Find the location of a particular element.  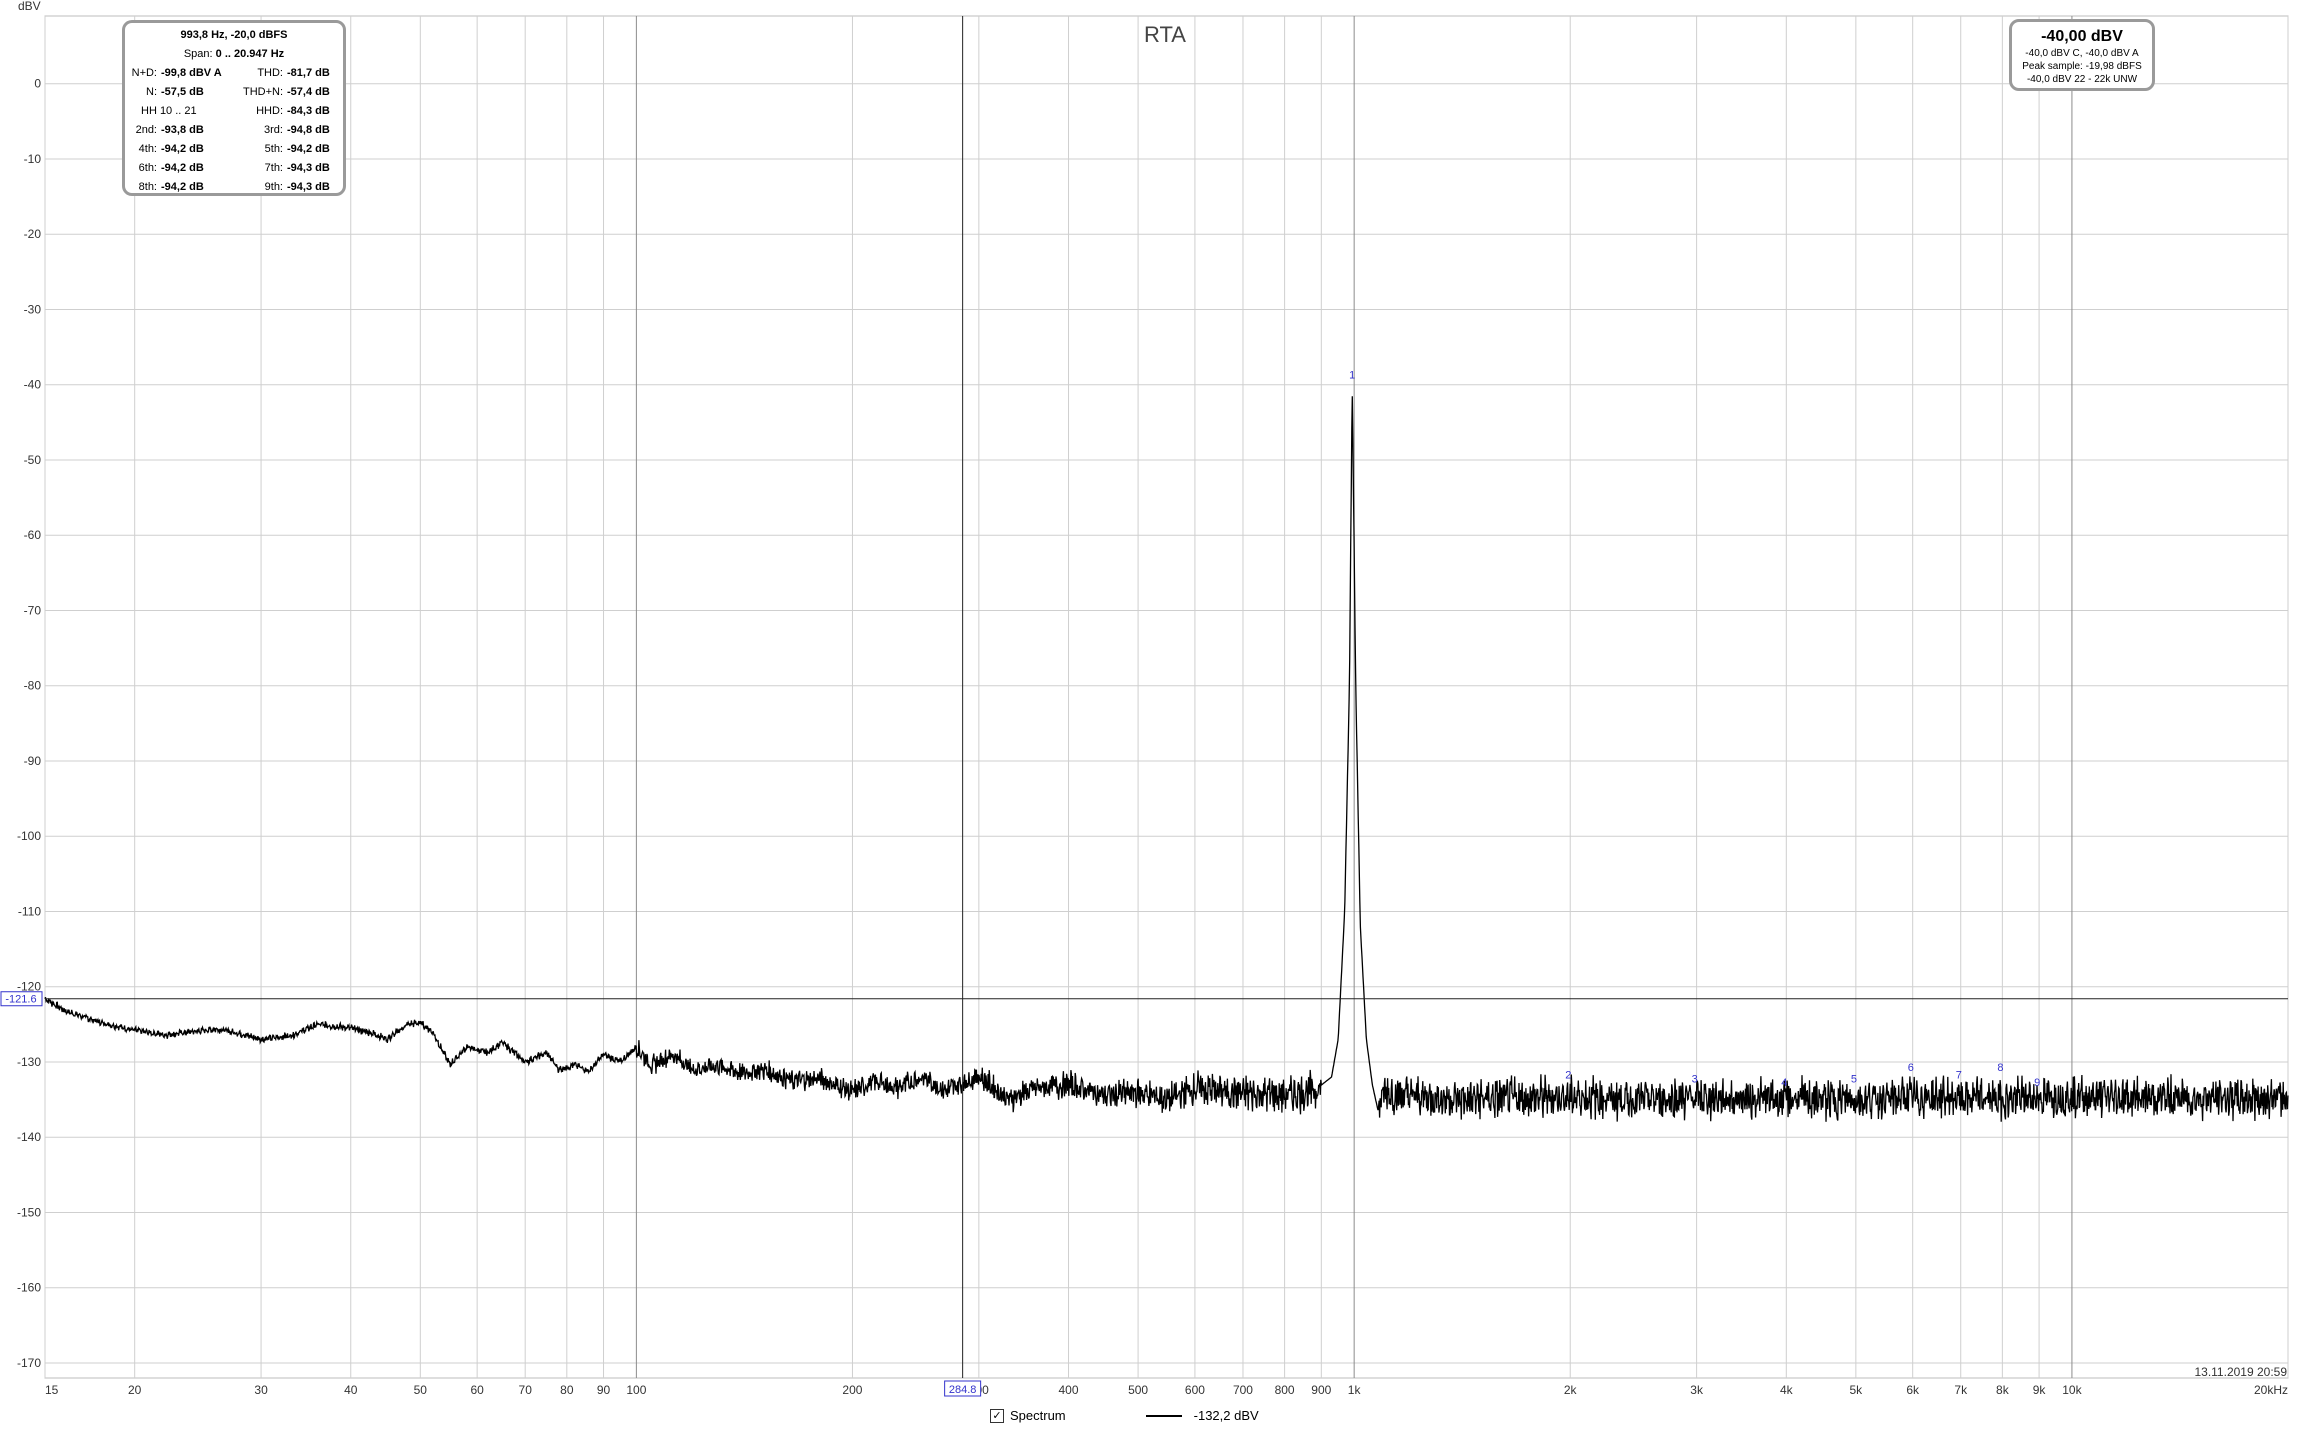

y-tick-label: -140 is located at coordinates (29, 1137).